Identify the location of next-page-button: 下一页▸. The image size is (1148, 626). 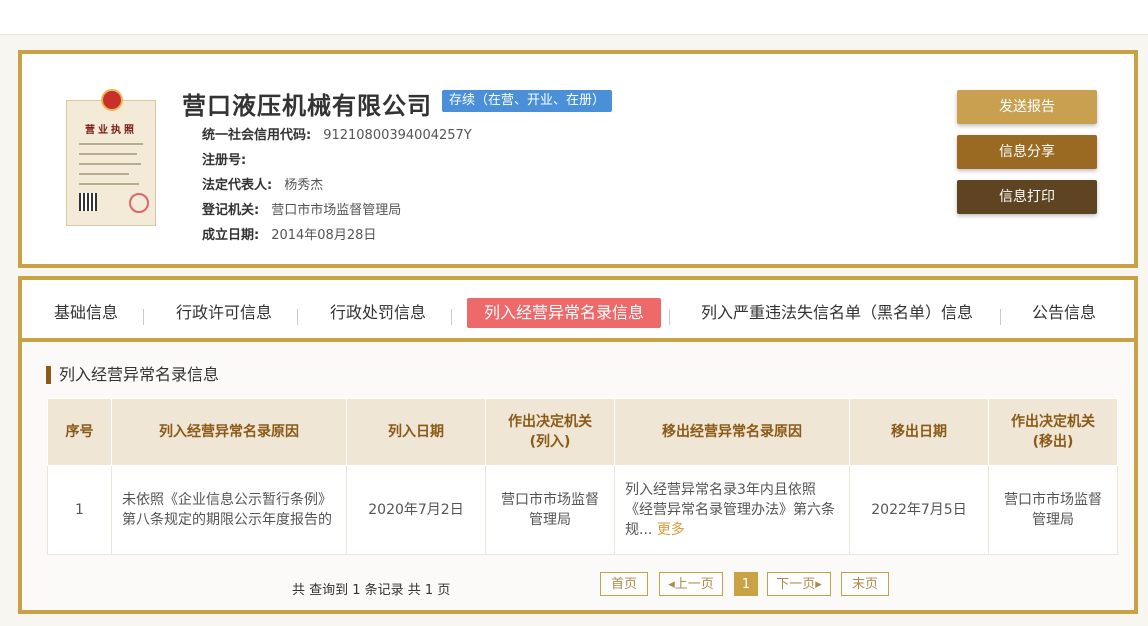
(799, 584).